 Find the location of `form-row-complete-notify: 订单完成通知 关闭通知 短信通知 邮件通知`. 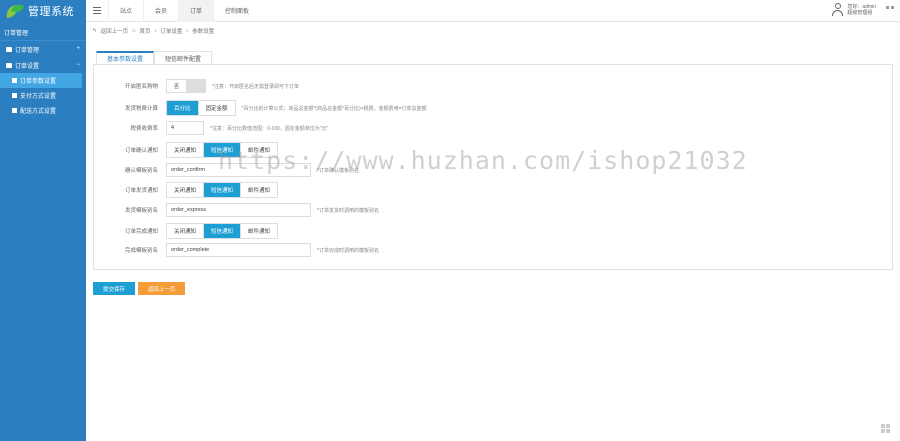

form-row-complete-notify: 订单完成通知 关闭通知 短信通知 邮件通知 is located at coordinates (186, 231).